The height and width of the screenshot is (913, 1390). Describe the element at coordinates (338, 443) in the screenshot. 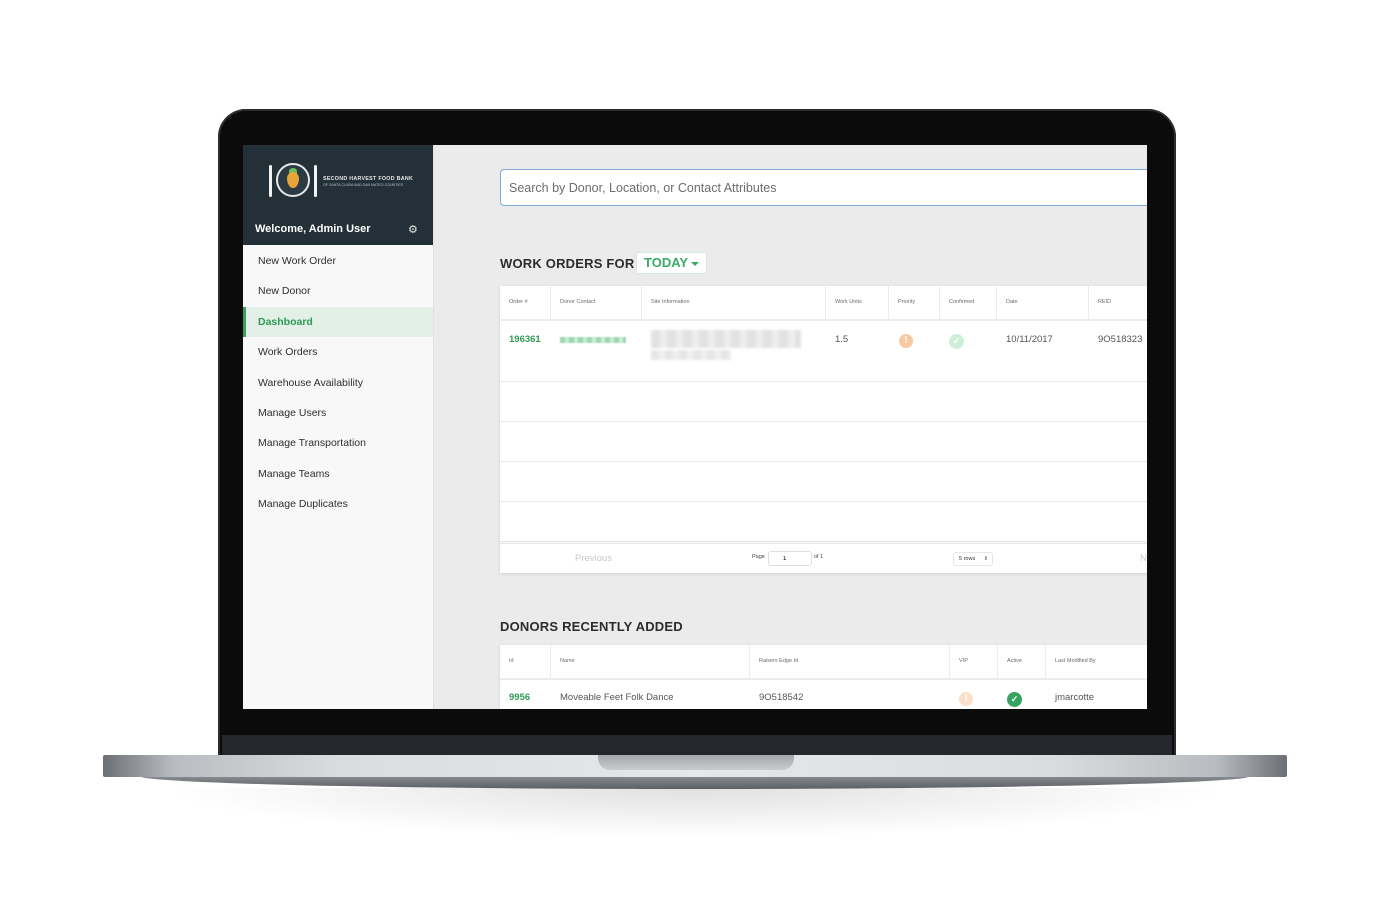

I see `sidebar-item-manage-transportation: Manage Transportation` at that location.